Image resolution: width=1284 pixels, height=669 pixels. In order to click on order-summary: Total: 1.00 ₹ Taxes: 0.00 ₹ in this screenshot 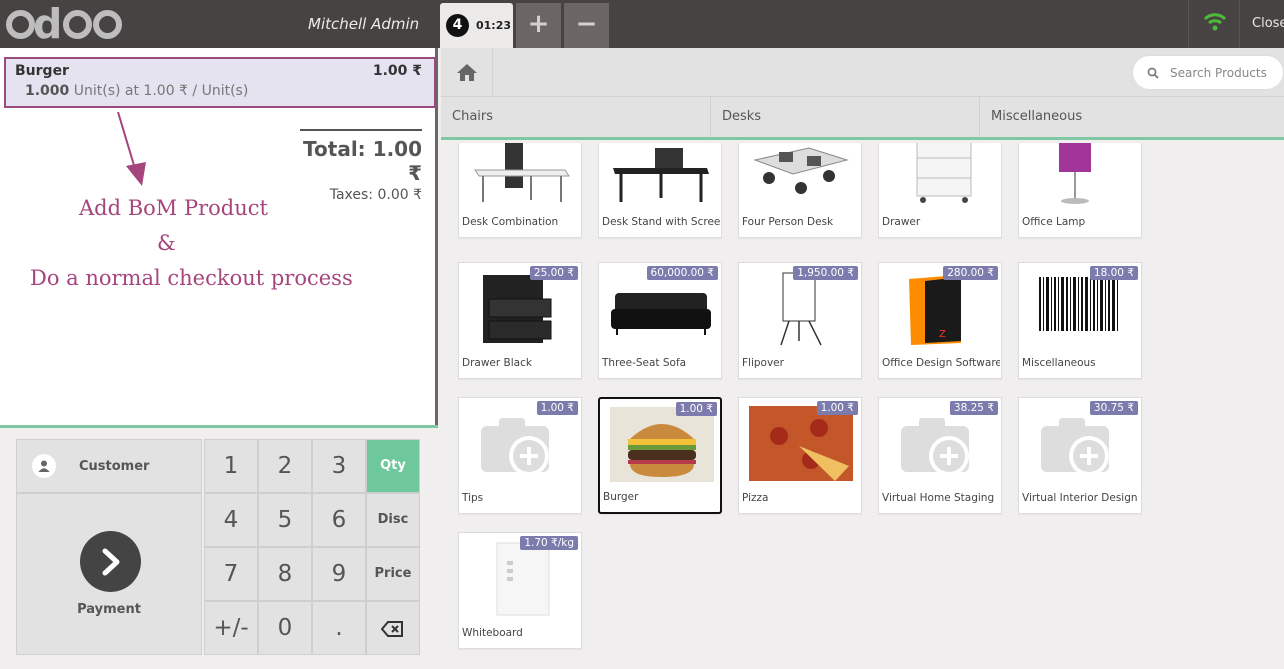, I will do `click(361, 166)`.